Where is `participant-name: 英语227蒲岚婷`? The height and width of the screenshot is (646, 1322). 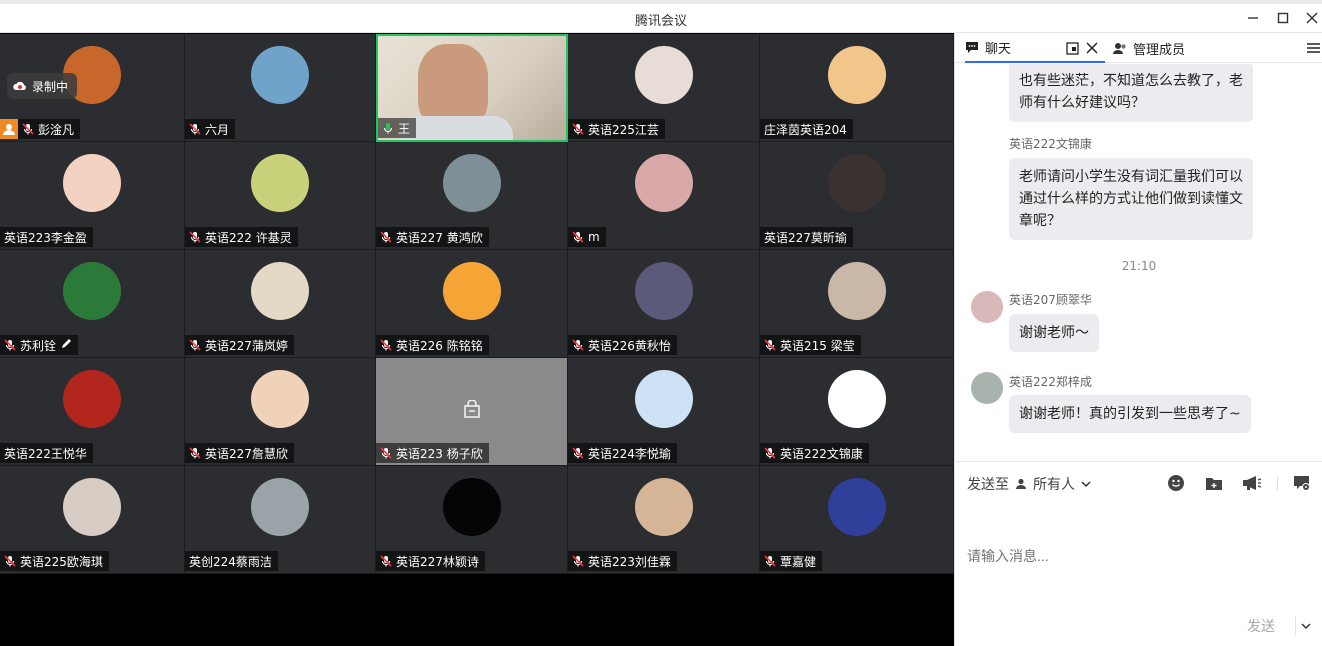
participant-name: 英语227蒲岚婷 is located at coordinates (246, 345).